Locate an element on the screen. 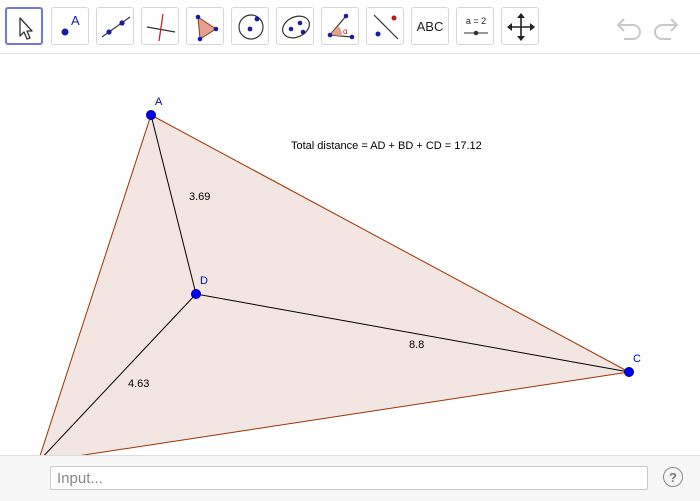  algebra-input-field is located at coordinates (349, 478).